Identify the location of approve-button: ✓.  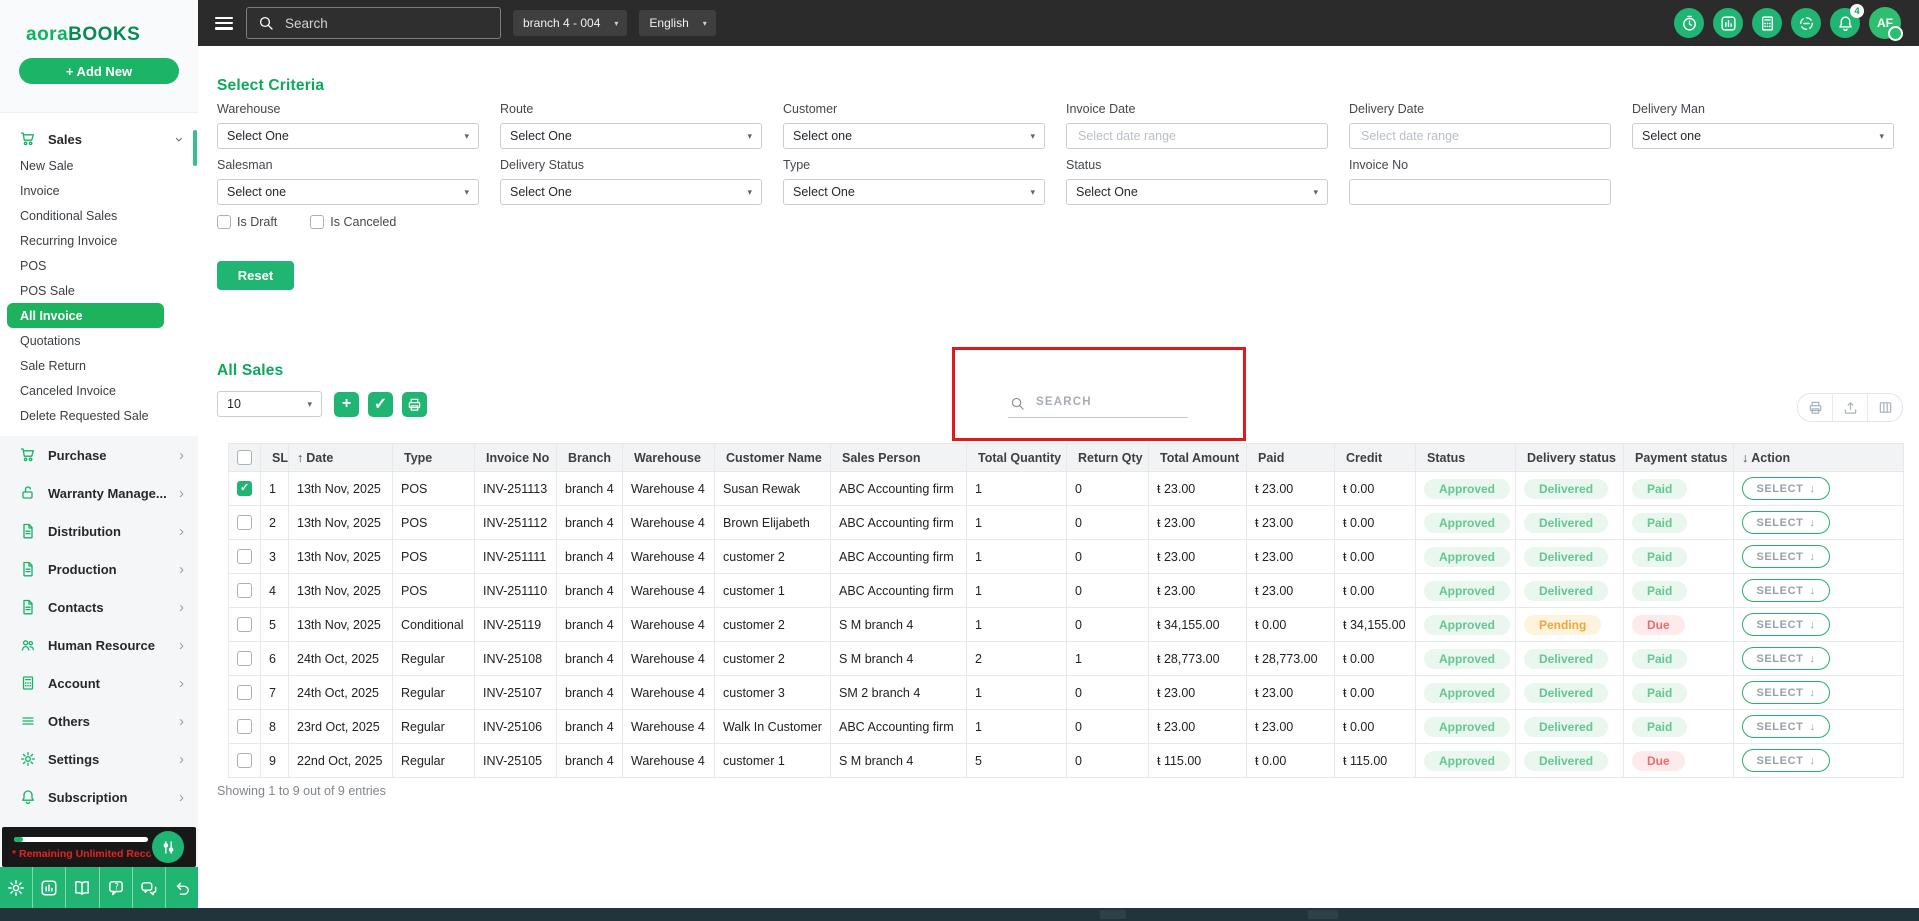
(380, 404).